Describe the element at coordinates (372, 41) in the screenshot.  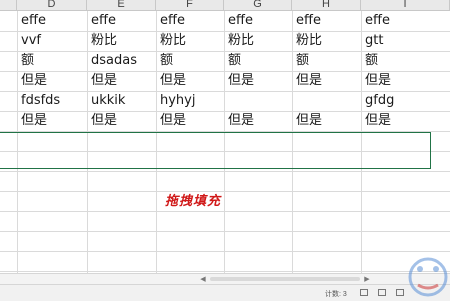
I see `cell-i2: gtt` at that location.